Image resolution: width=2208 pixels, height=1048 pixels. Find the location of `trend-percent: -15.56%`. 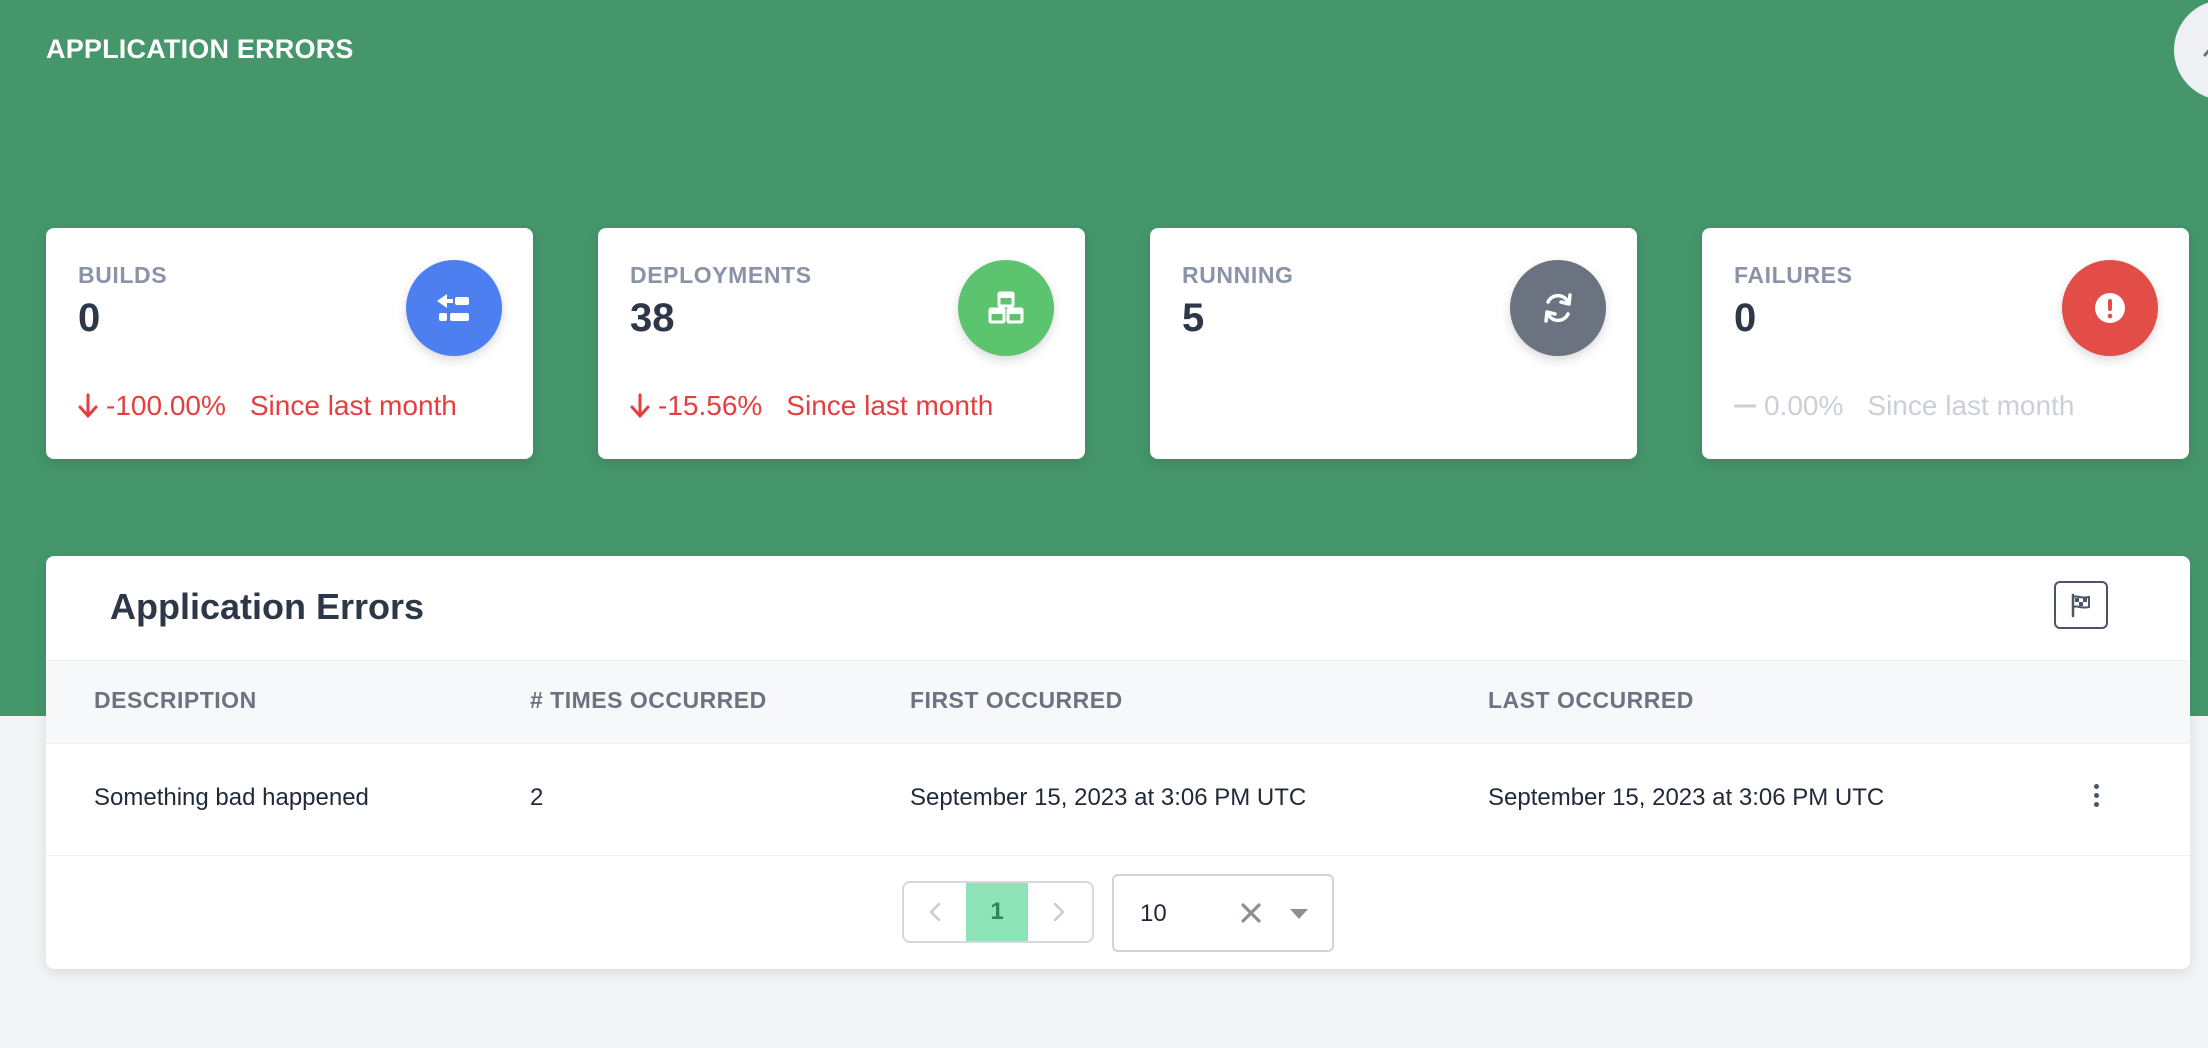

trend-percent: -15.56% is located at coordinates (696, 406).